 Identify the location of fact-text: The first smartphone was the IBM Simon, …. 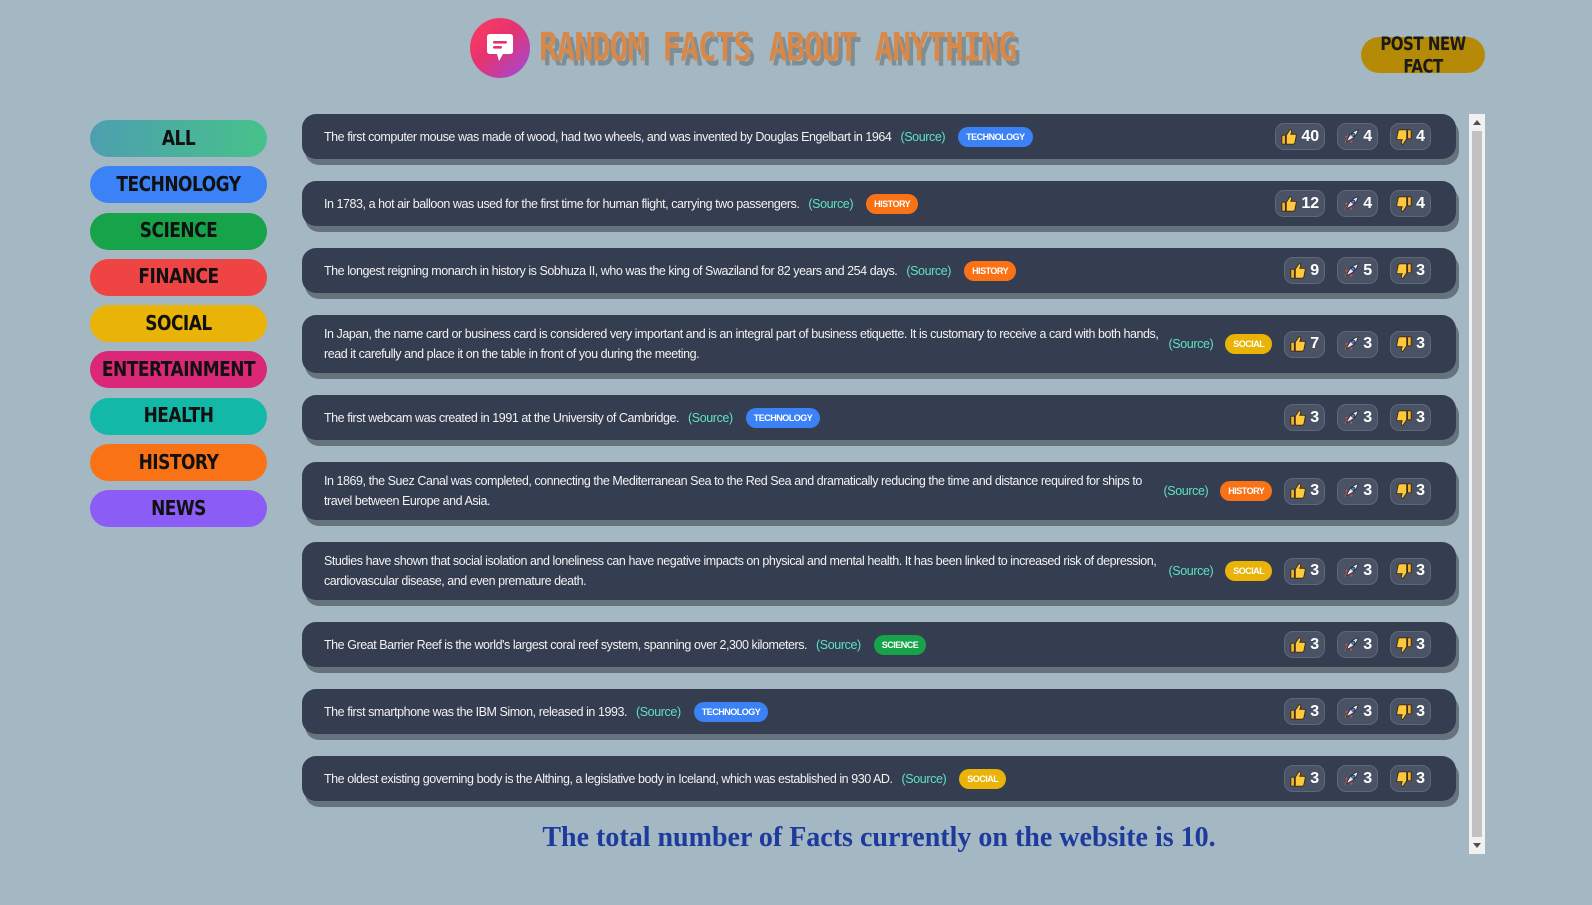
(475, 711).